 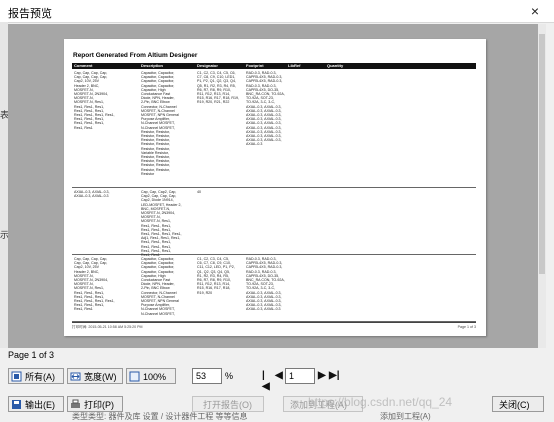 What do you see at coordinates (152, 65) in the screenshot?
I see `column-header: Description` at bounding box center [152, 65].